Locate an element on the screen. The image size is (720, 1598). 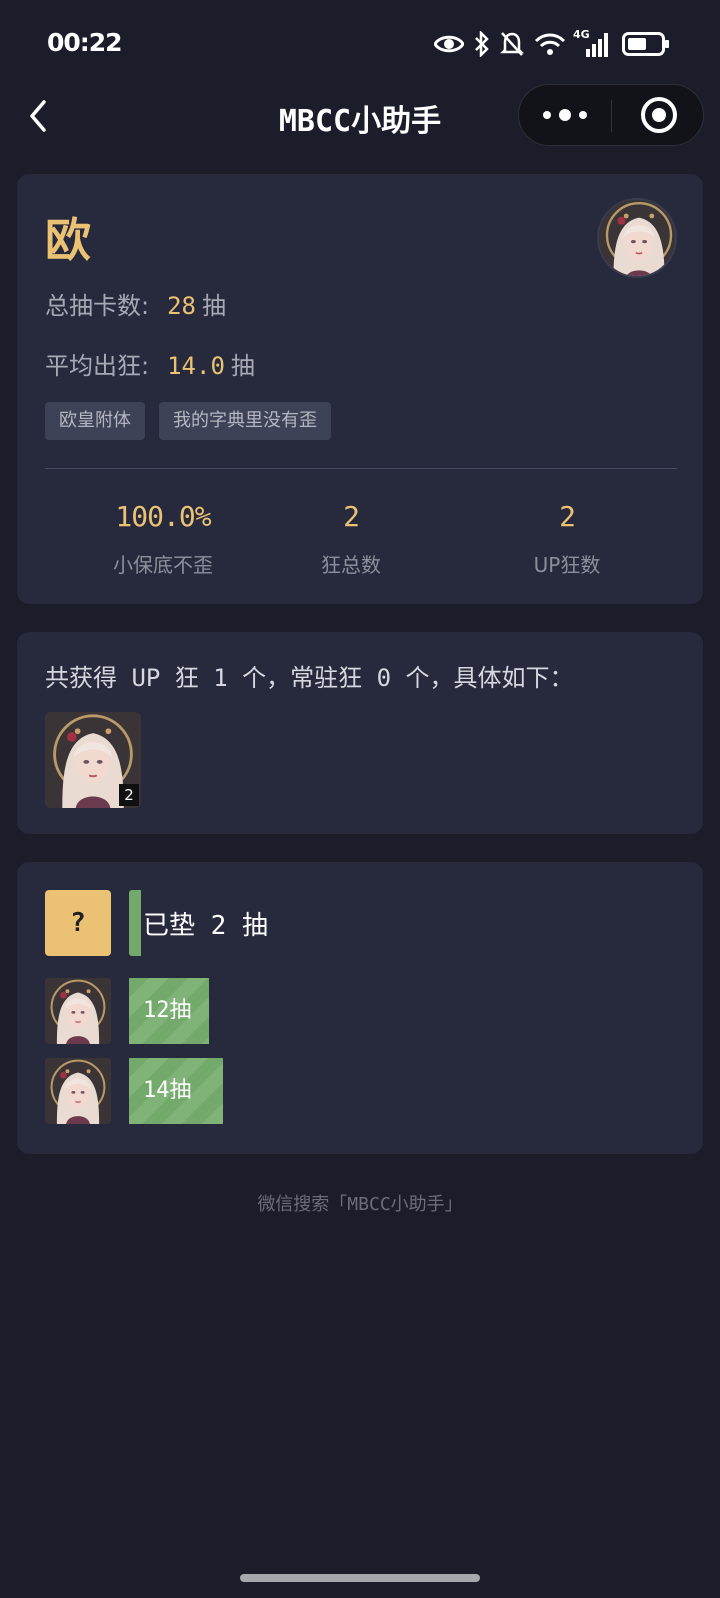
divider is located at coordinates (361, 468).